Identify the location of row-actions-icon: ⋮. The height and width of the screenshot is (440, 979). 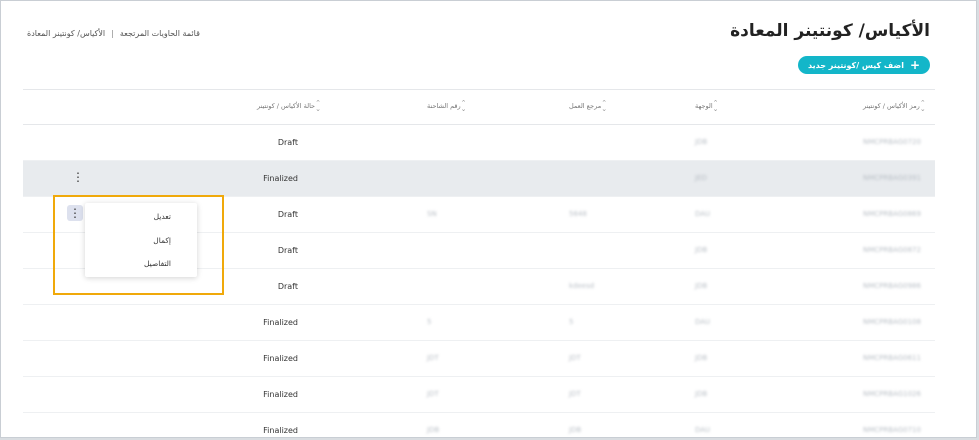
(78, 177).